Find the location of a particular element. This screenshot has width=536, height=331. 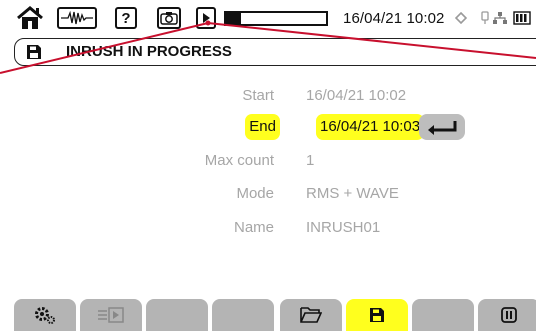

end-row: End 16/04/21 10:03 is located at coordinates (268, 127).